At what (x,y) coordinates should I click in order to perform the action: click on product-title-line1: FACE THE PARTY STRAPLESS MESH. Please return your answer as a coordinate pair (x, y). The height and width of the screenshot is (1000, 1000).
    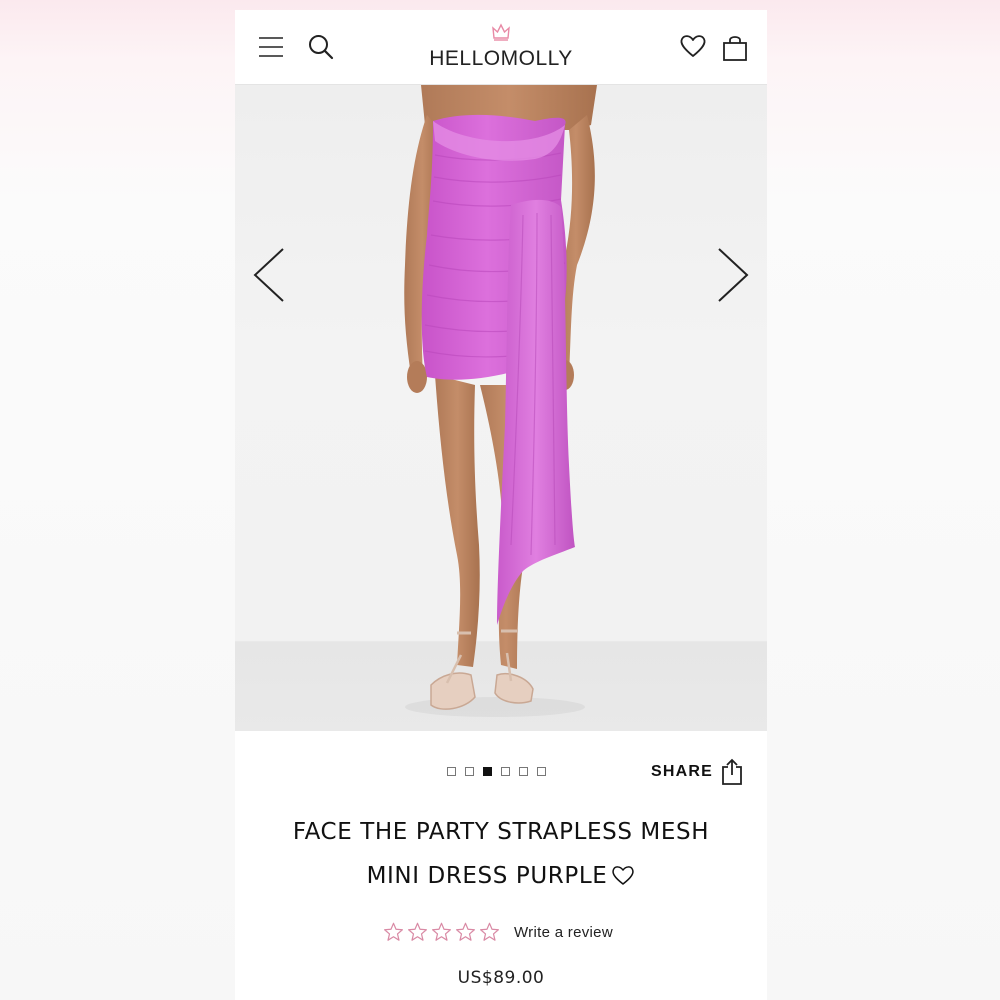
    Looking at the image, I should click on (501, 832).